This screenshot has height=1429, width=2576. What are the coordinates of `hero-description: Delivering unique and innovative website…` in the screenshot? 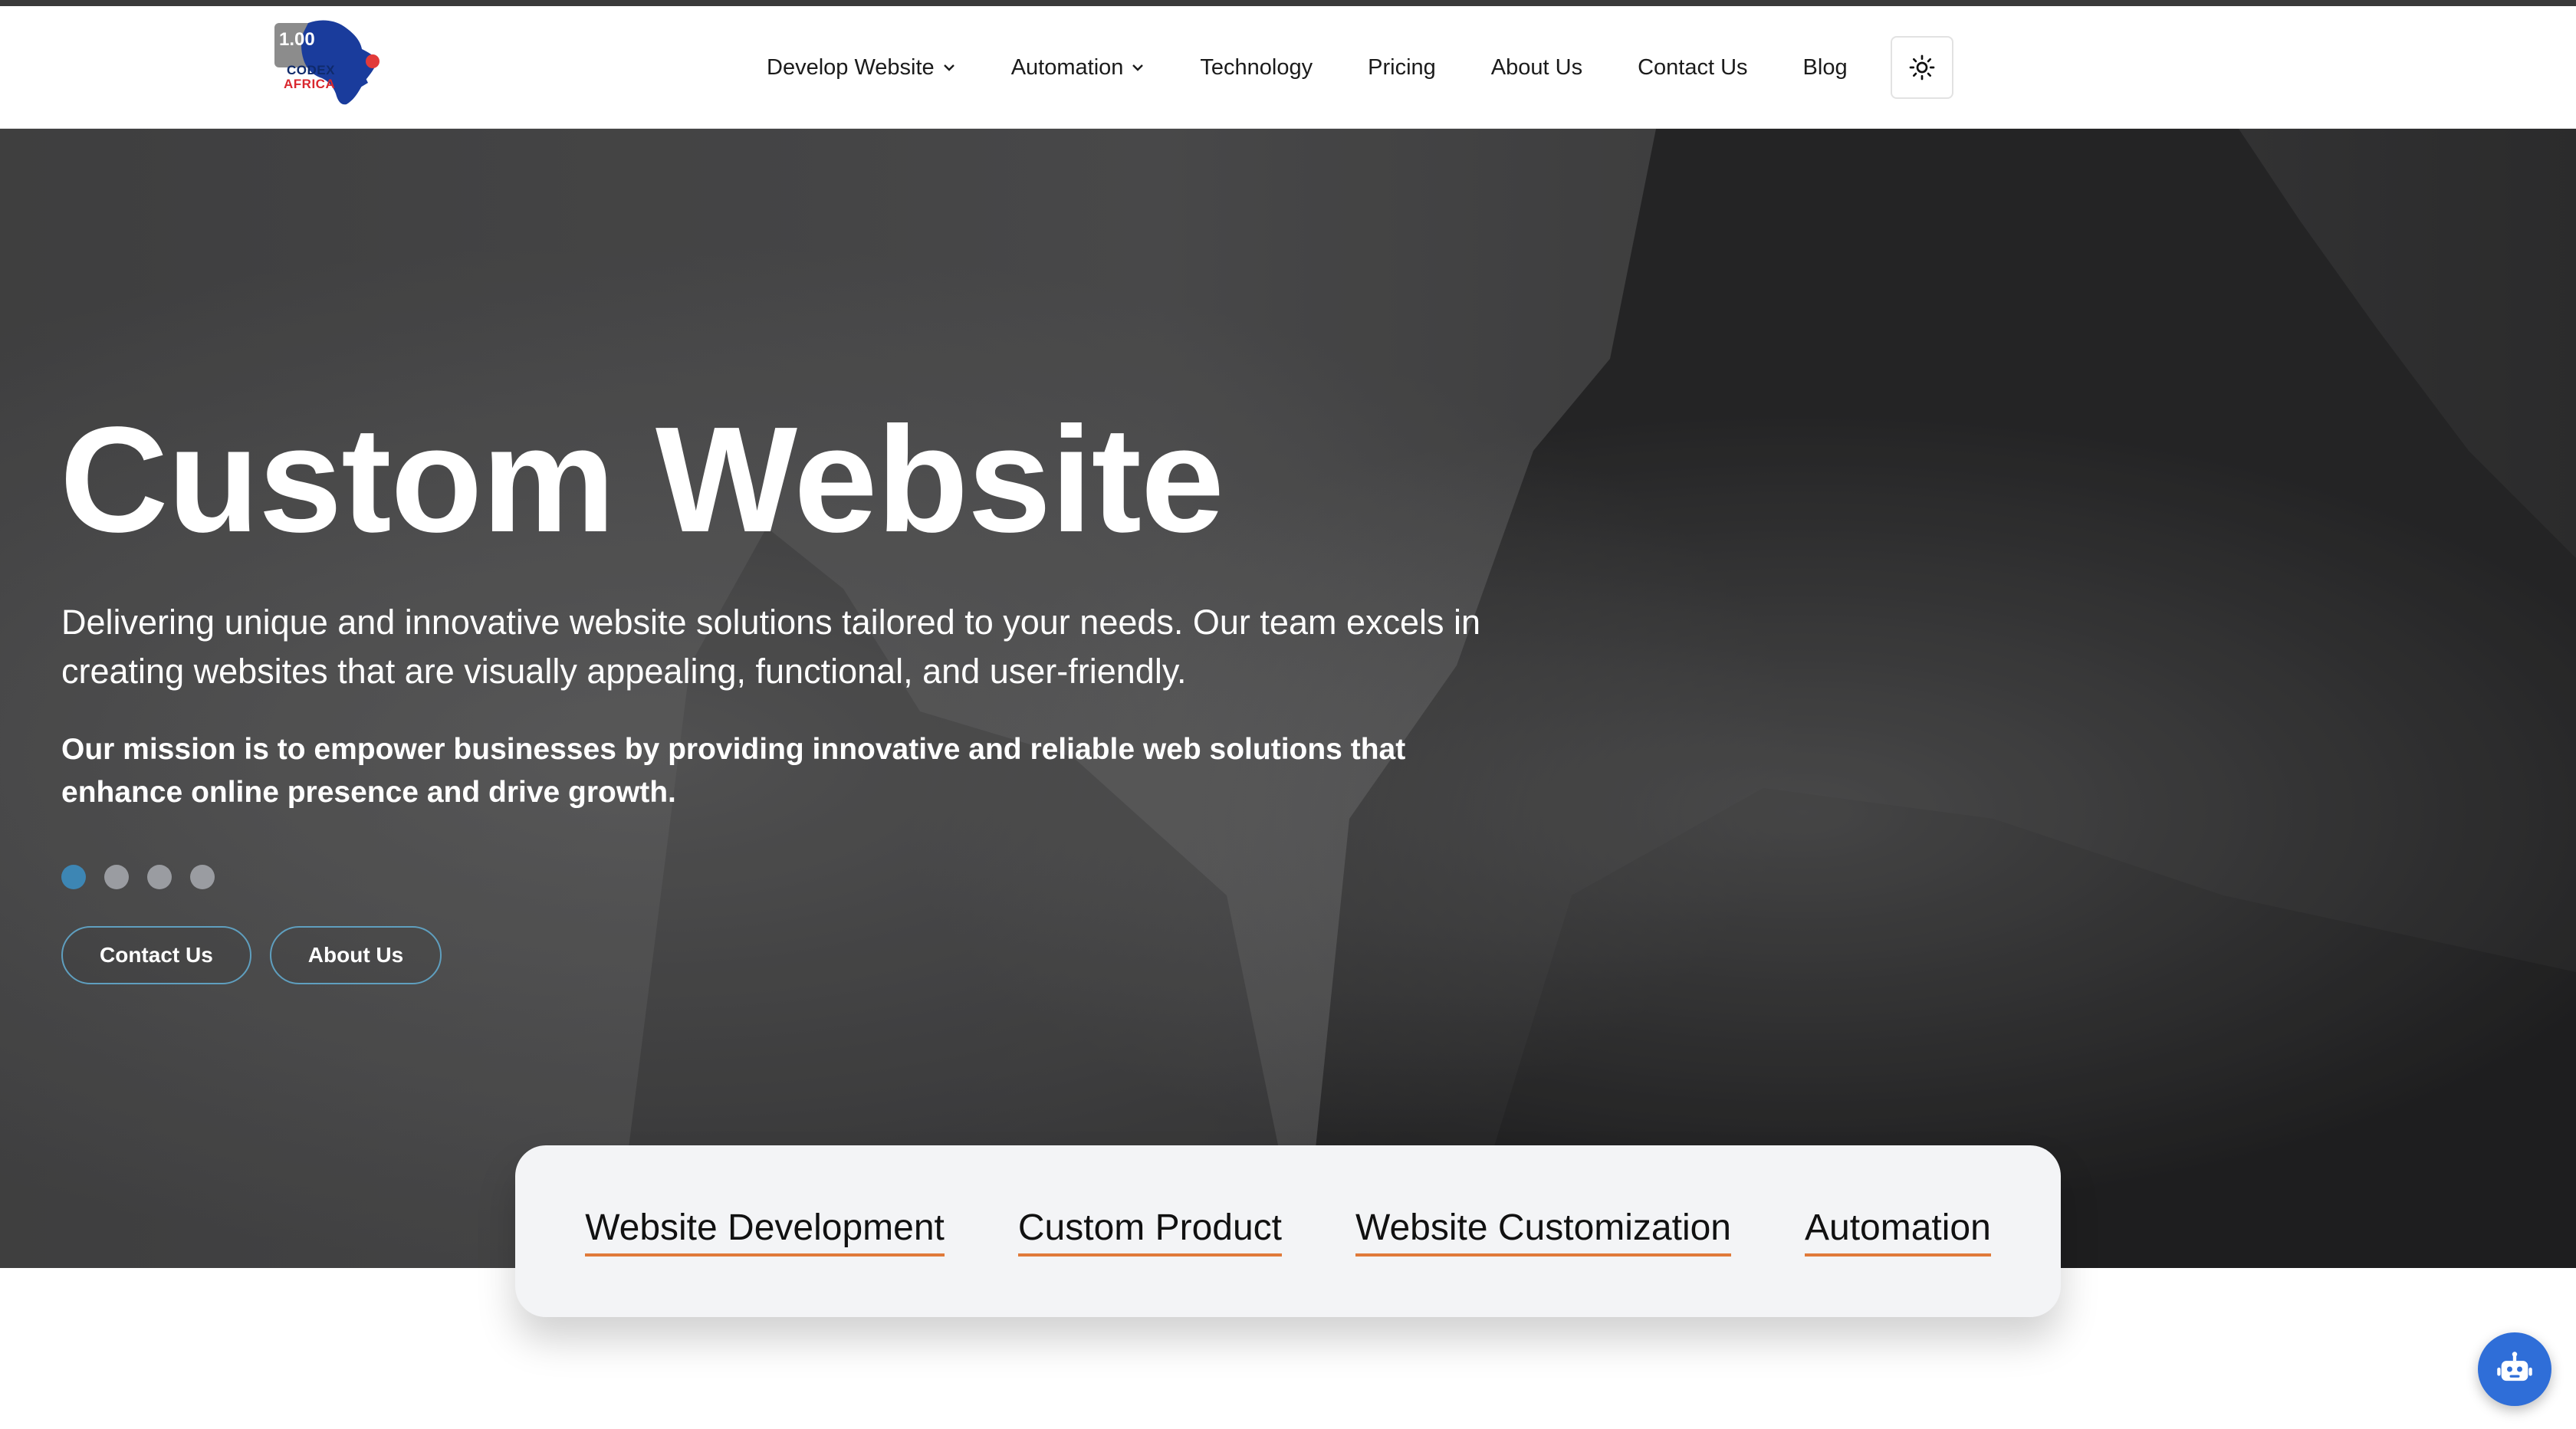 It's located at (771, 647).